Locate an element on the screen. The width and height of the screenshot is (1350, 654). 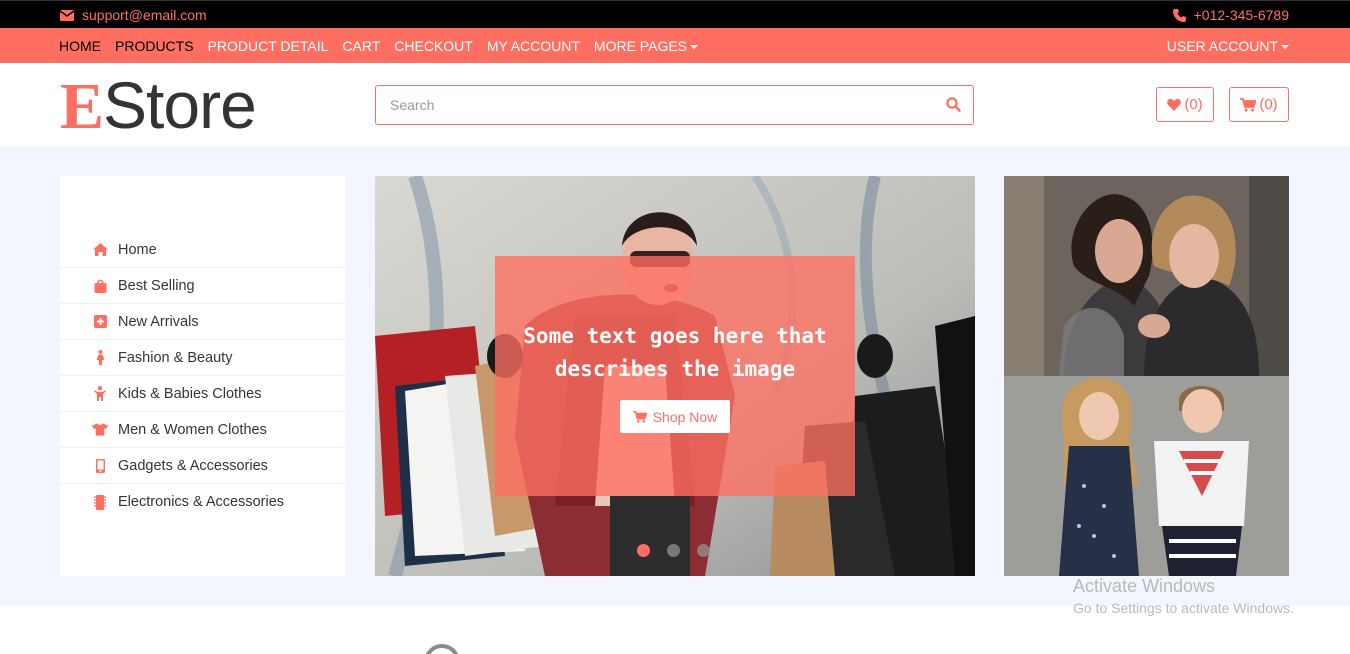
category-item-kids-babies: Kids & Babies Clothes is located at coordinates (202, 394).